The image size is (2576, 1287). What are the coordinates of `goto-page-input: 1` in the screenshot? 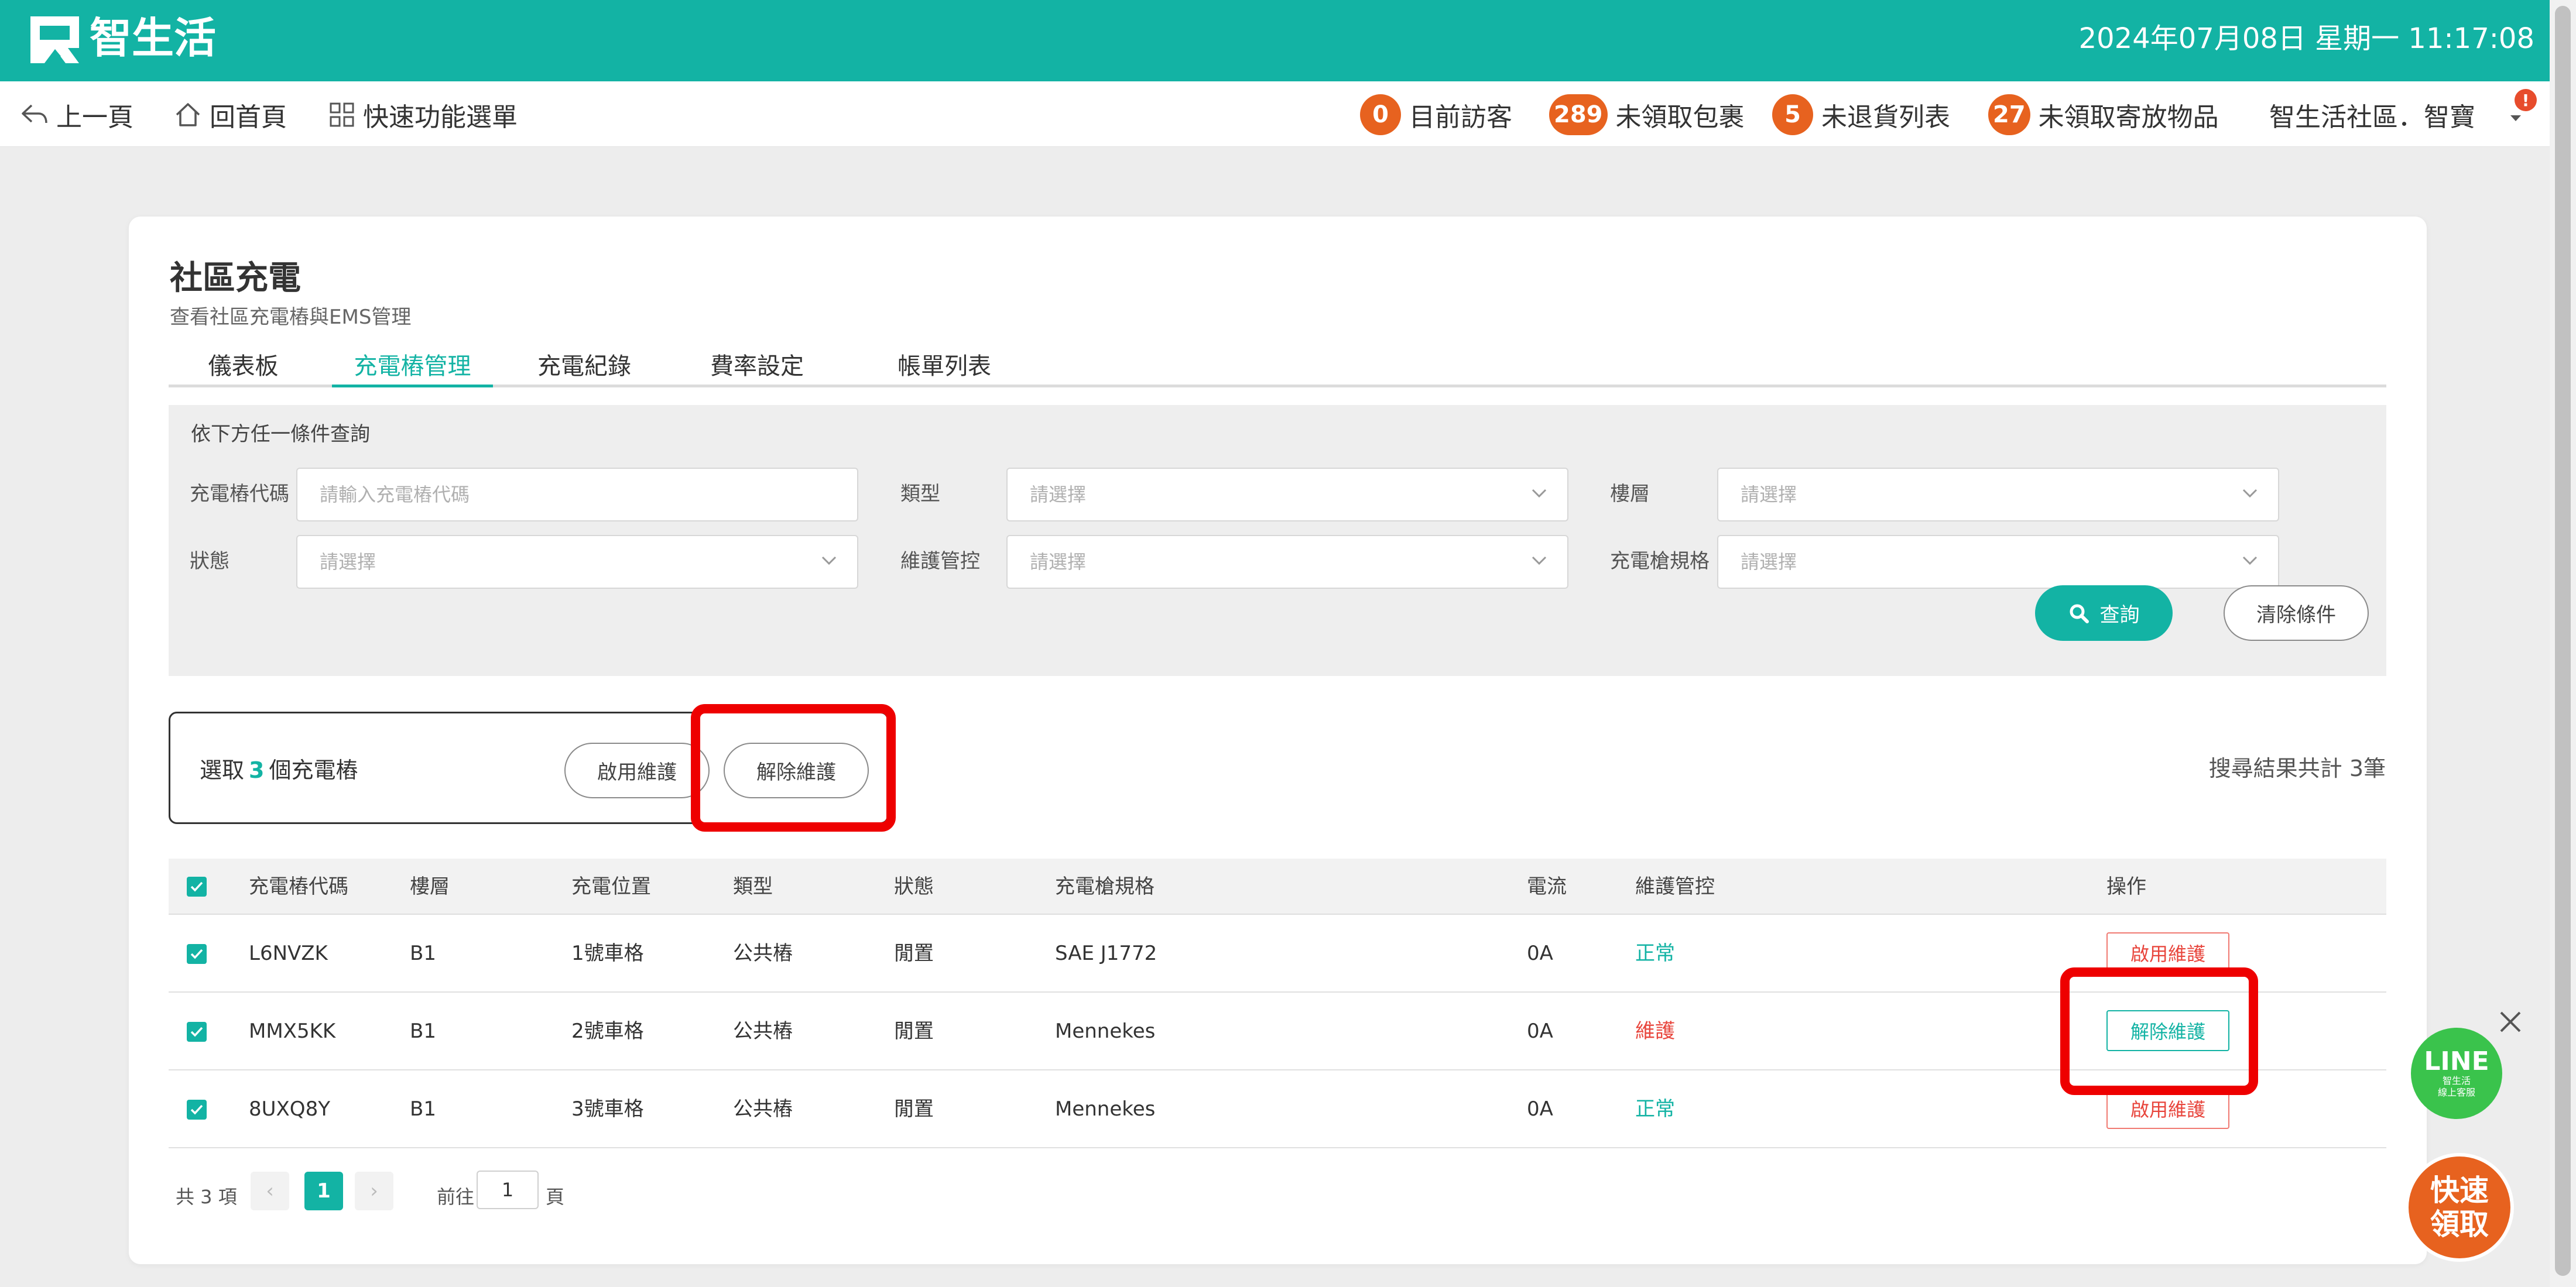 It's located at (508, 1190).